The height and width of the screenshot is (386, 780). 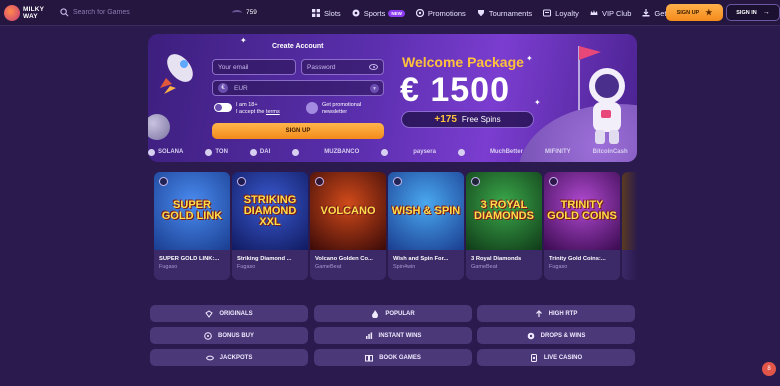 I want to click on book-icon, so click(x=369, y=357).